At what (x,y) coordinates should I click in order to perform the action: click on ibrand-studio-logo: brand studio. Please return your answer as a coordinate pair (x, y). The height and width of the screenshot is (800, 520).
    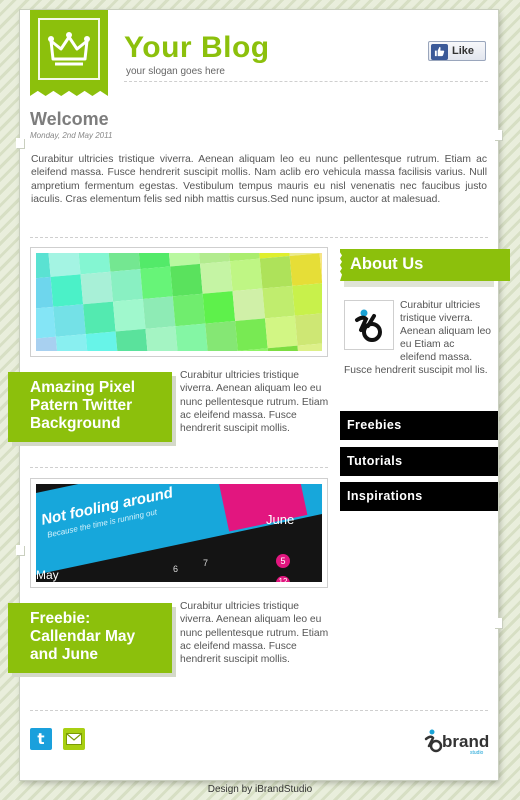
    Looking at the image, I should click on (456, 741).